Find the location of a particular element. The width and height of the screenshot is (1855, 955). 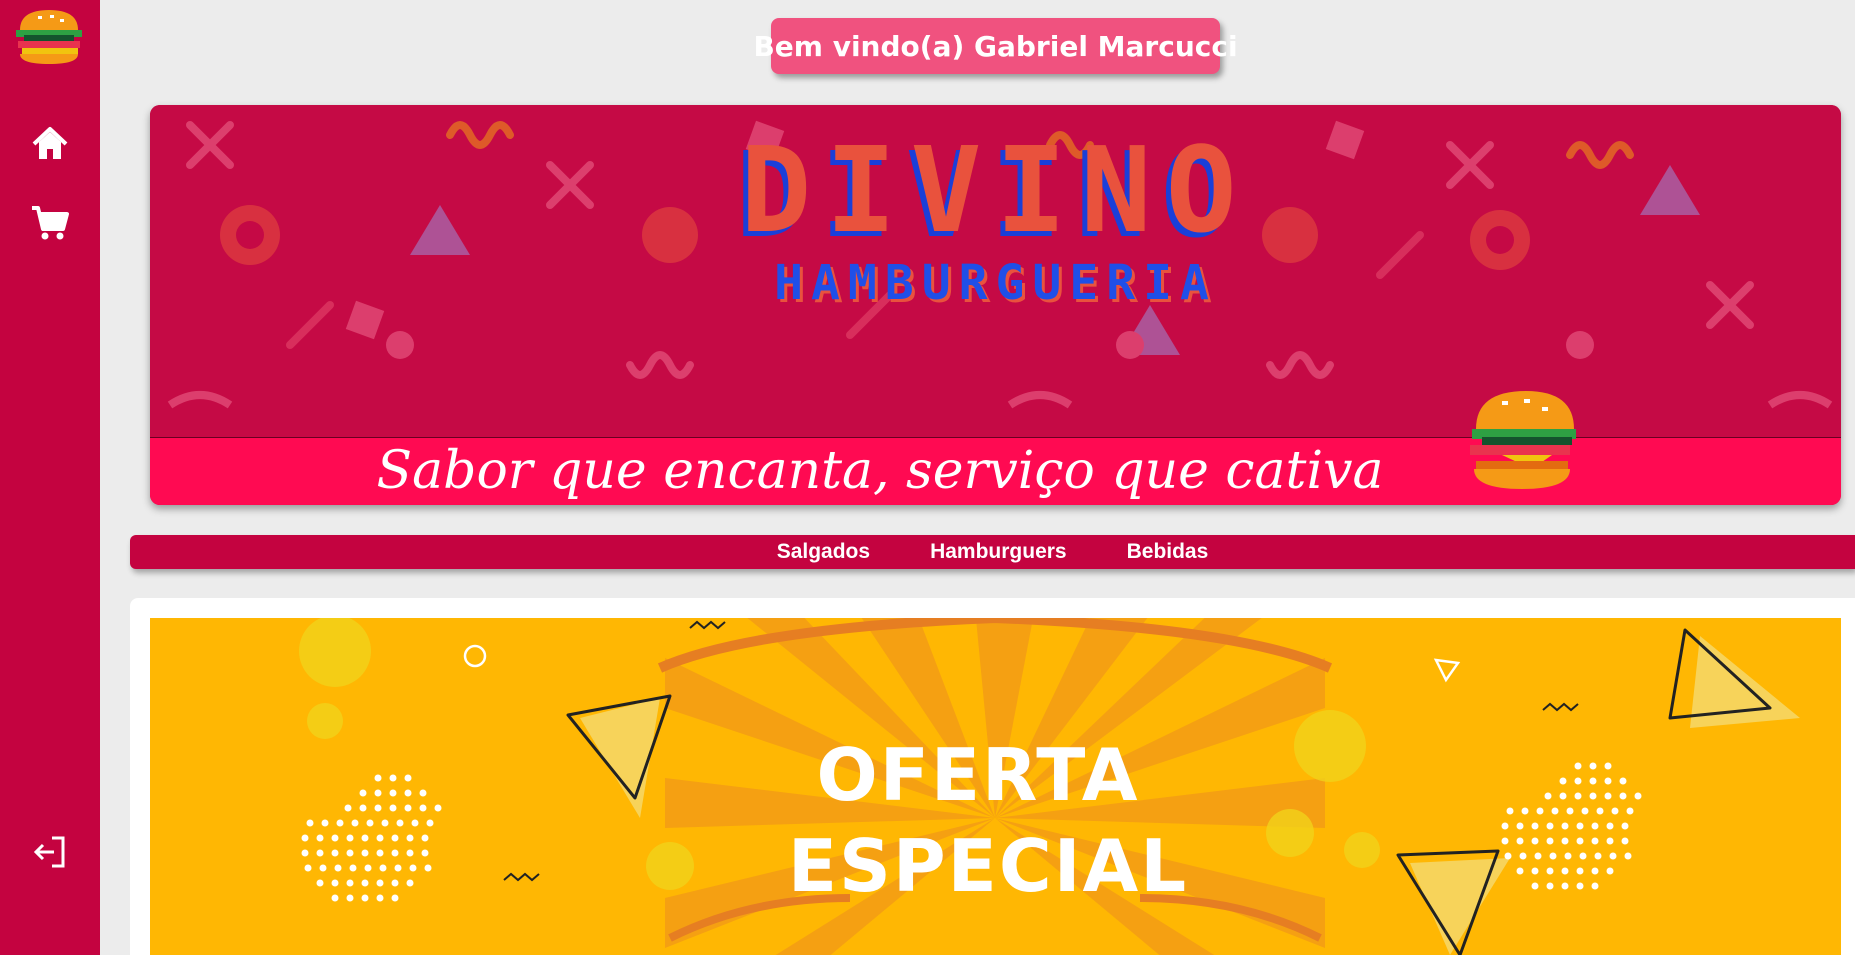

slogan-bar: Sabor que encanta, serviço que cativa is located at coordinates (995, 471).